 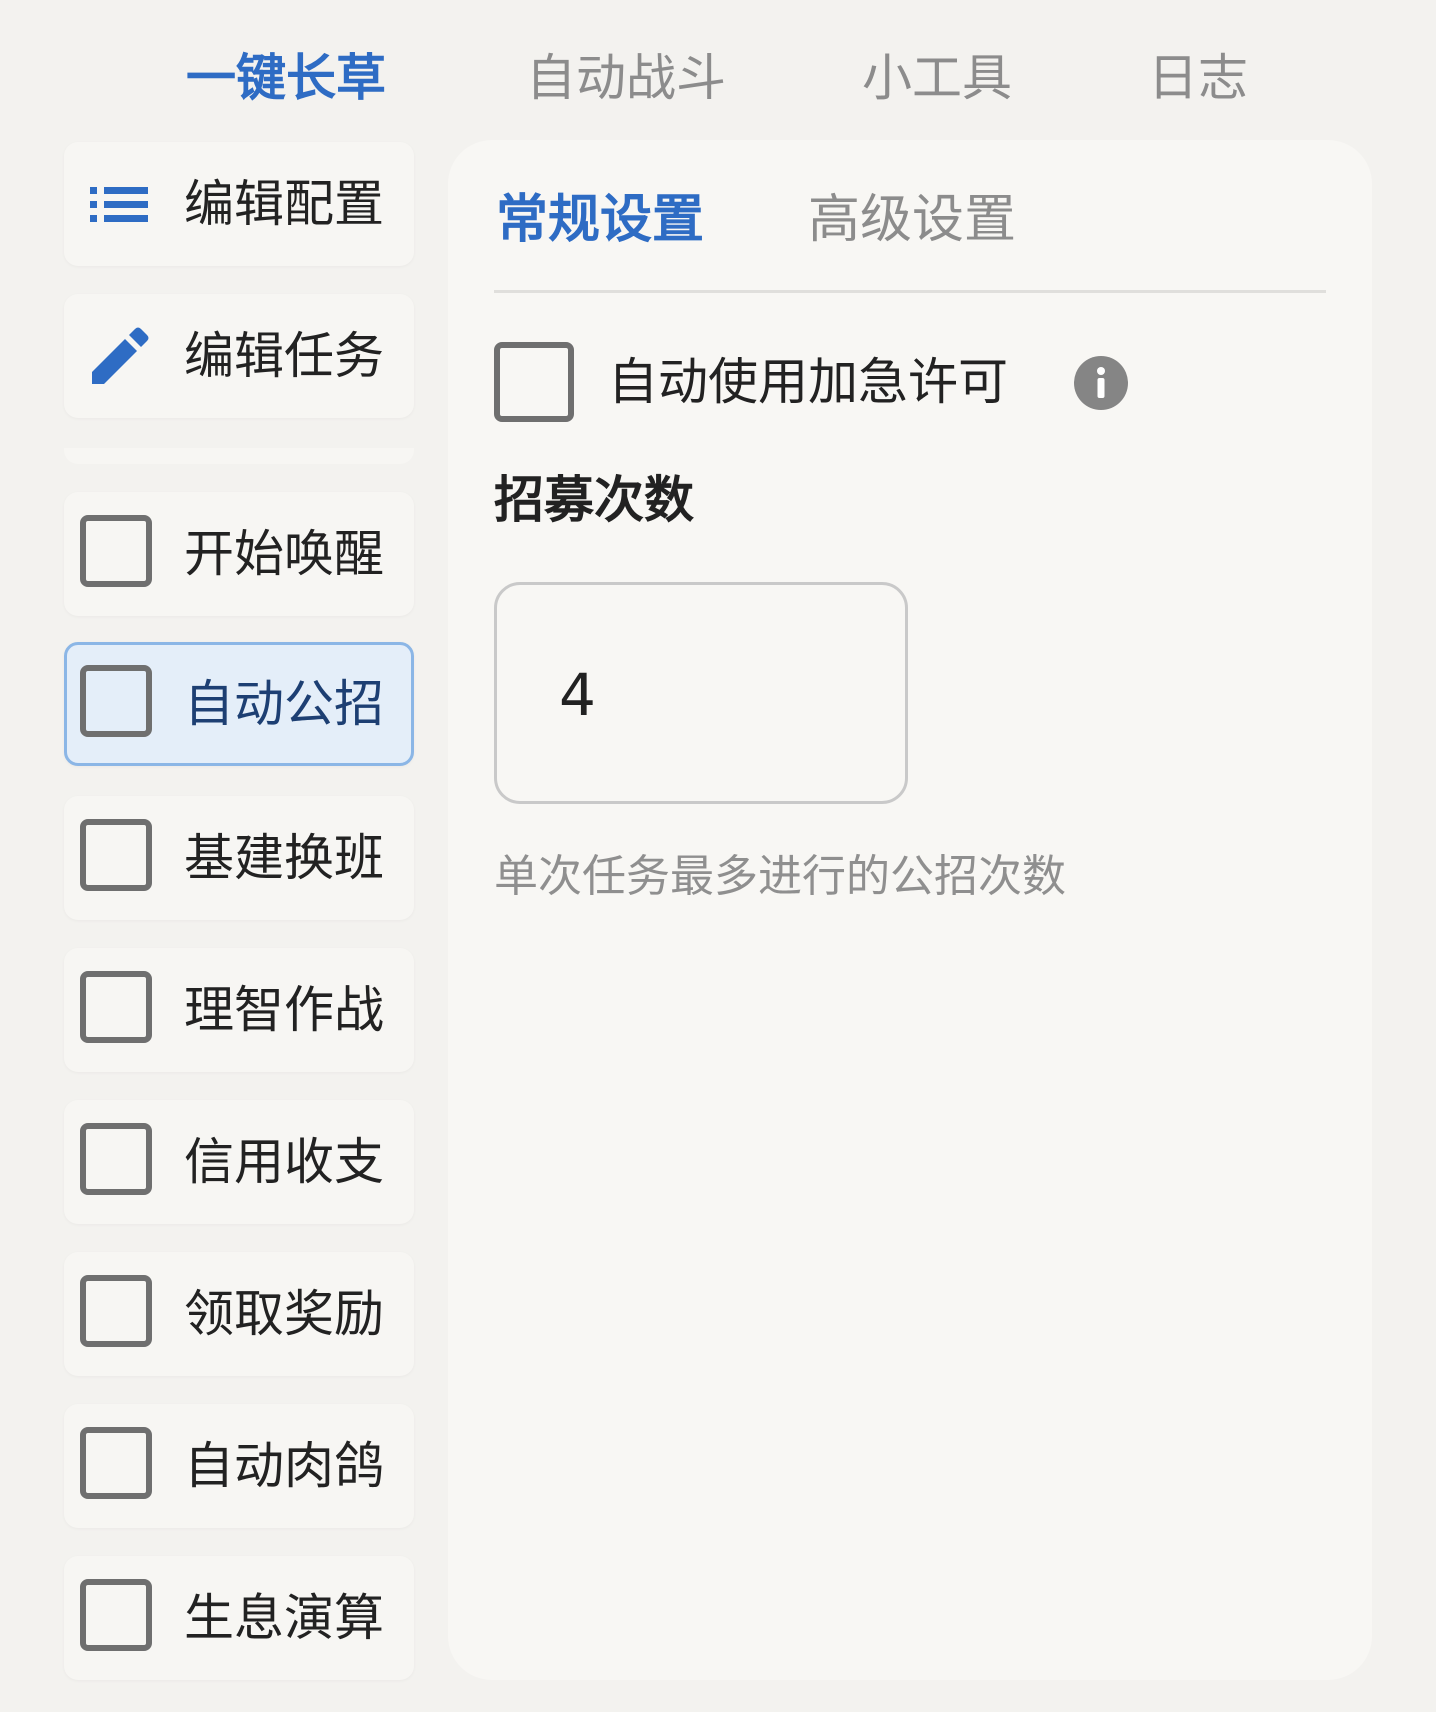 I want to click on edit-config-button: 编辑配置, so click(x=239, y=204).